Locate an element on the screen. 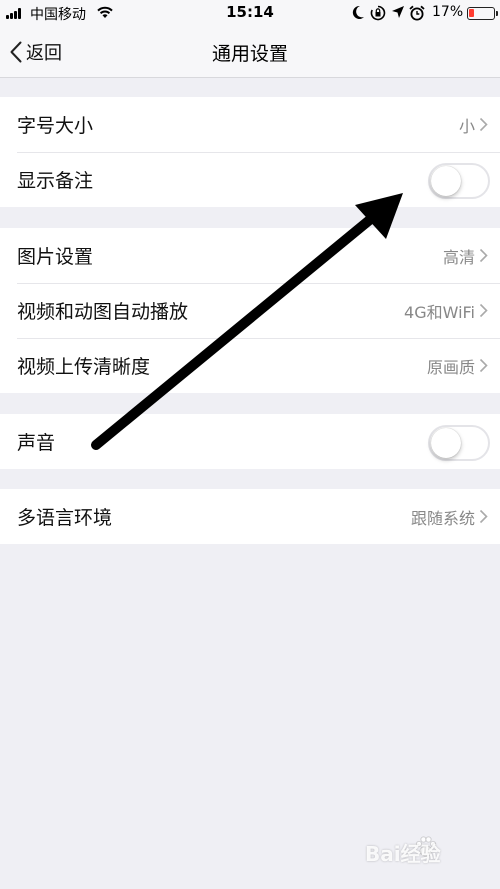  sound-row: 声音 is located at coordinates (250, 441).